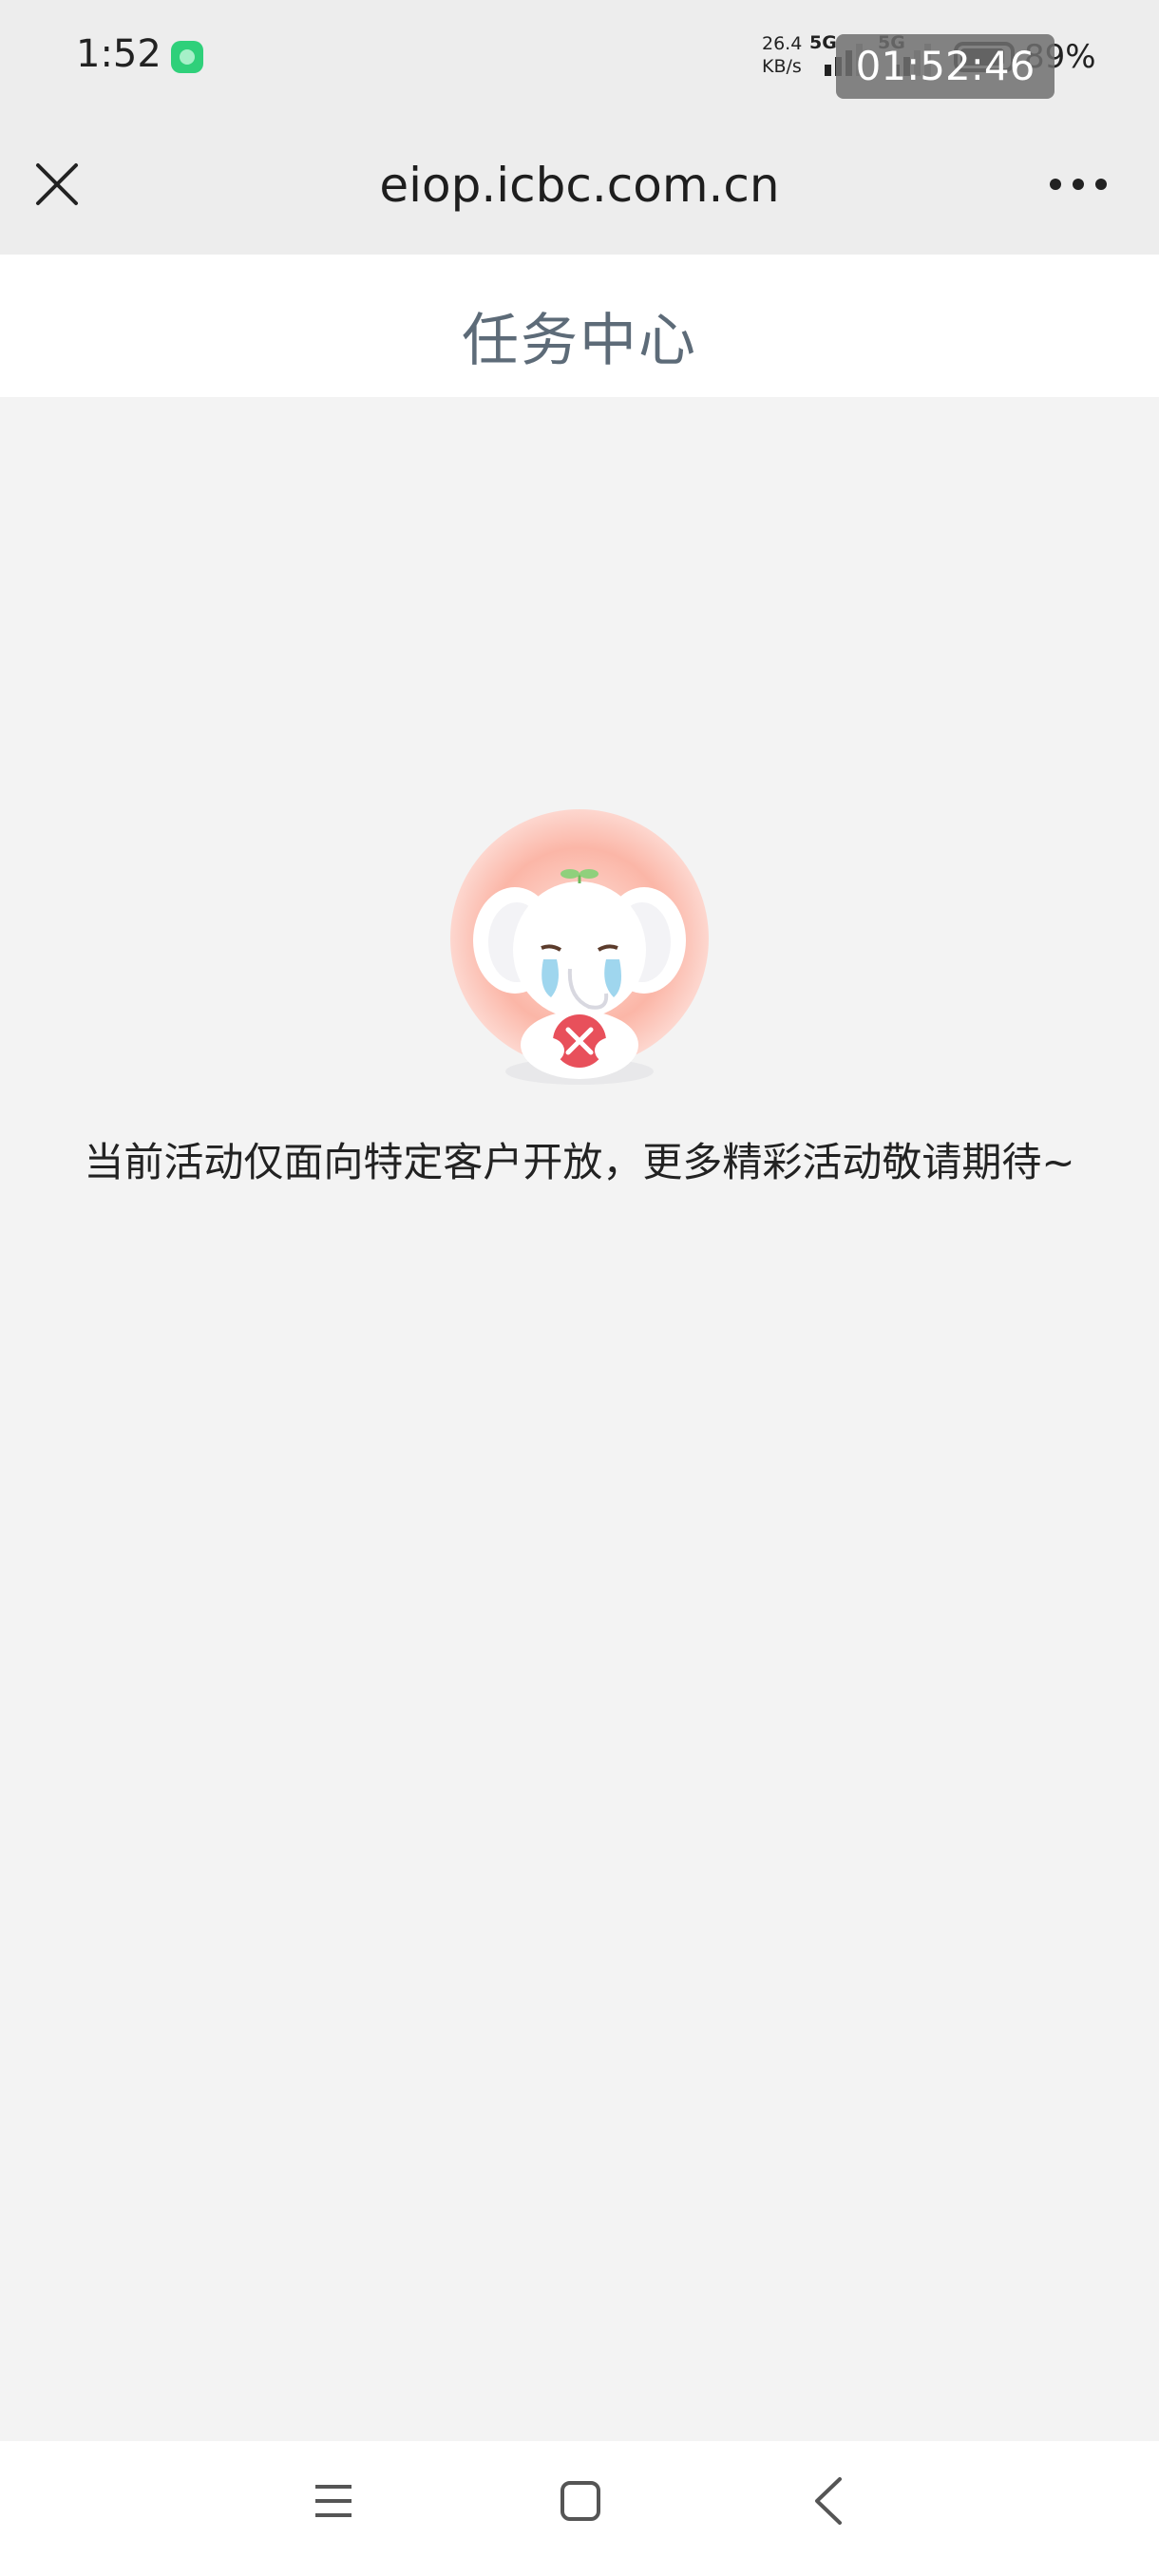  Describe the element at coordinates (579, 1162) in the screenshot. I see `empty-state-message: 当前活动仅面向特定客户开放，更多精彩活动敬请期待~` at that location.